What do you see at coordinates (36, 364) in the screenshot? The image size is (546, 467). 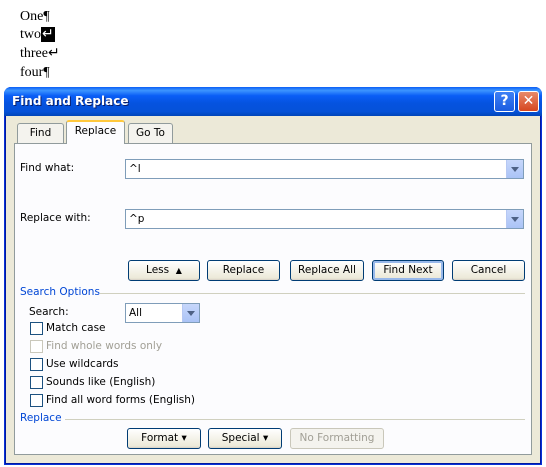 I see `use-wildcards-checkbox` at bounding box center [36, 364].